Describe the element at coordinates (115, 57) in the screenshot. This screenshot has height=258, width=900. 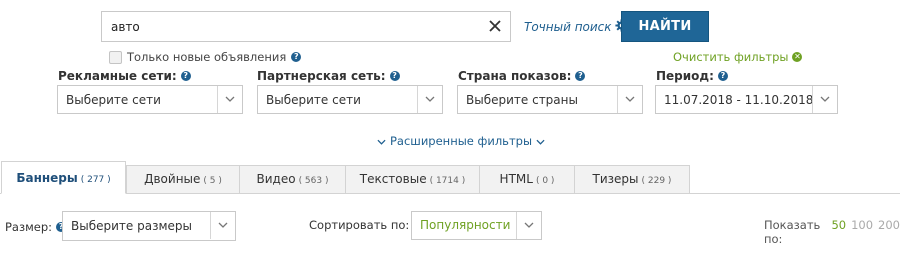
I see `only-new-checkbox` at that location.